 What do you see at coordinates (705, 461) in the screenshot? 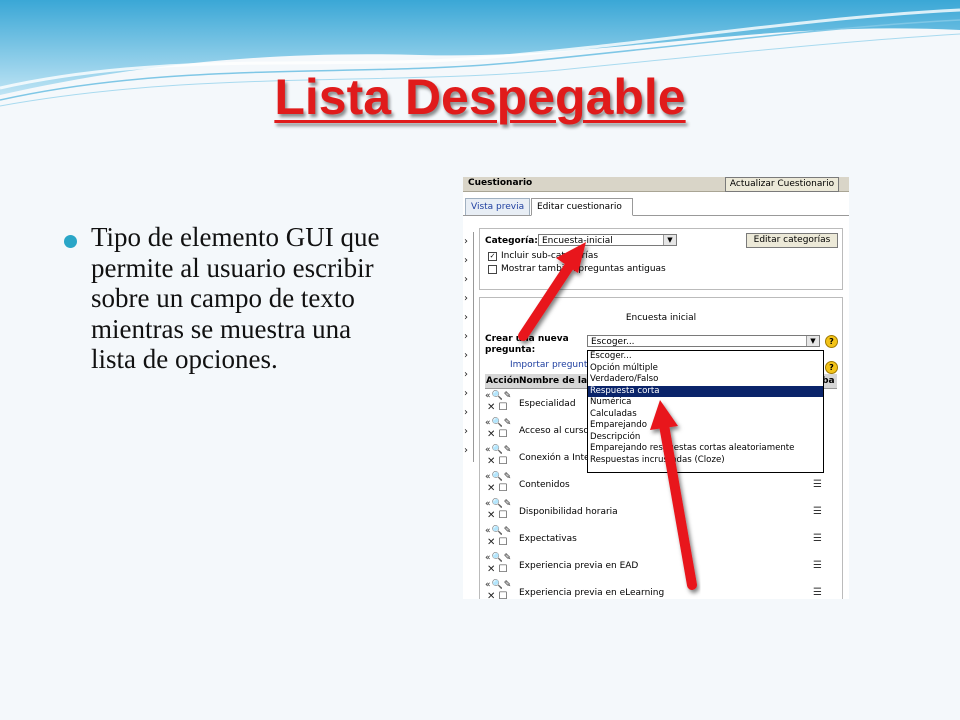
I see `dropdown-option: Respuestas incrustadas (Cloze)` at bounding box center [705, 461].